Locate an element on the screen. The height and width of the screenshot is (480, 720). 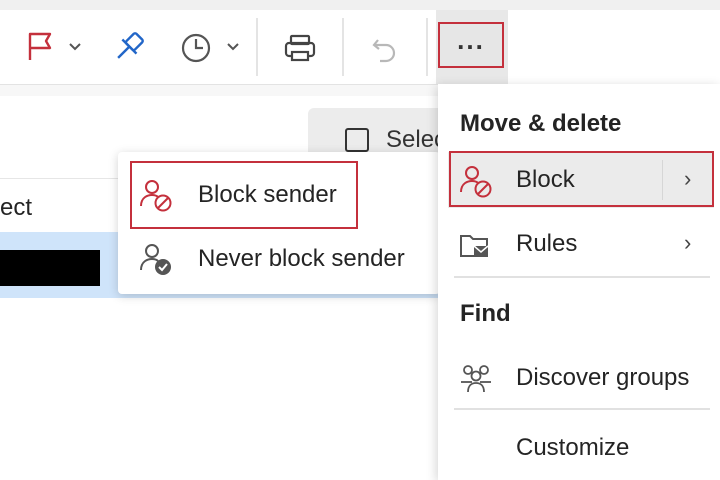
person-check-icon is located at coordinates (155, 259).